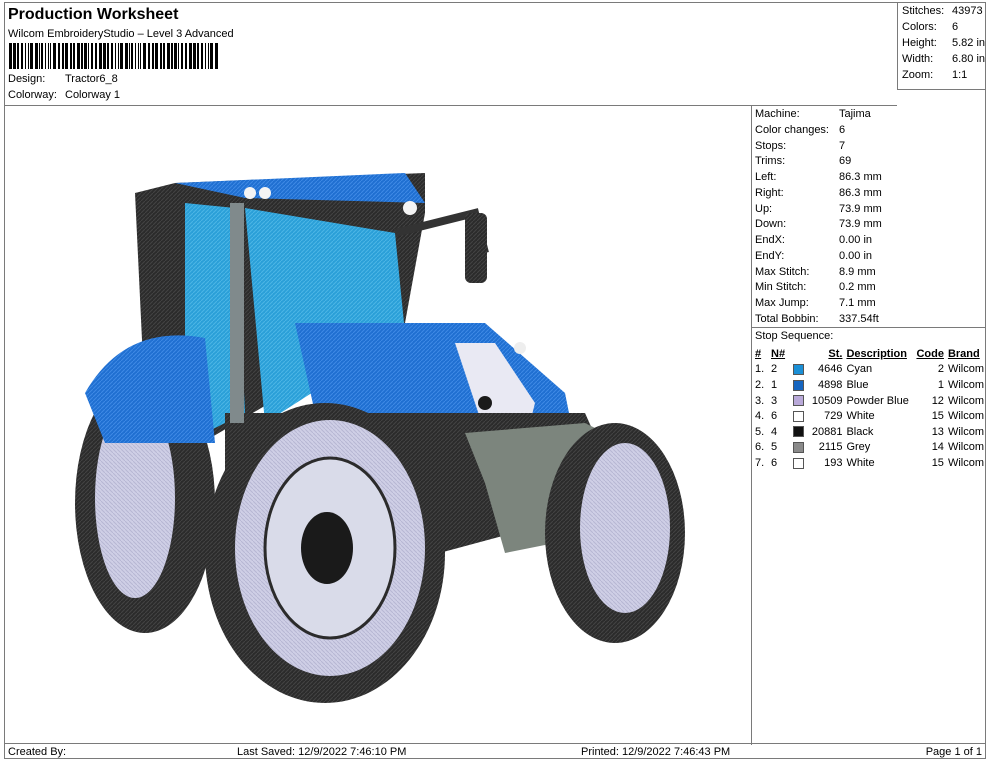 This screenshot has height=762, width=990. Describe the element at coordinates (817, 319) in the screenshot. I see `detail-row: Total Bobbin: 337.54ft` at that location.